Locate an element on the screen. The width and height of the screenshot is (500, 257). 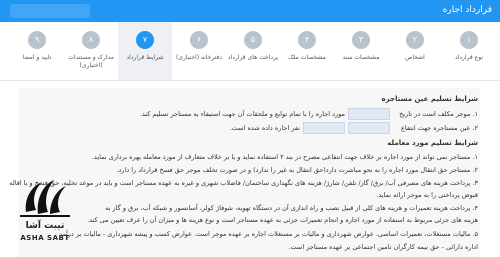
step-documents: ۸ مدارک و مستندات (اختیاری) is located at coordinates (91, 51).